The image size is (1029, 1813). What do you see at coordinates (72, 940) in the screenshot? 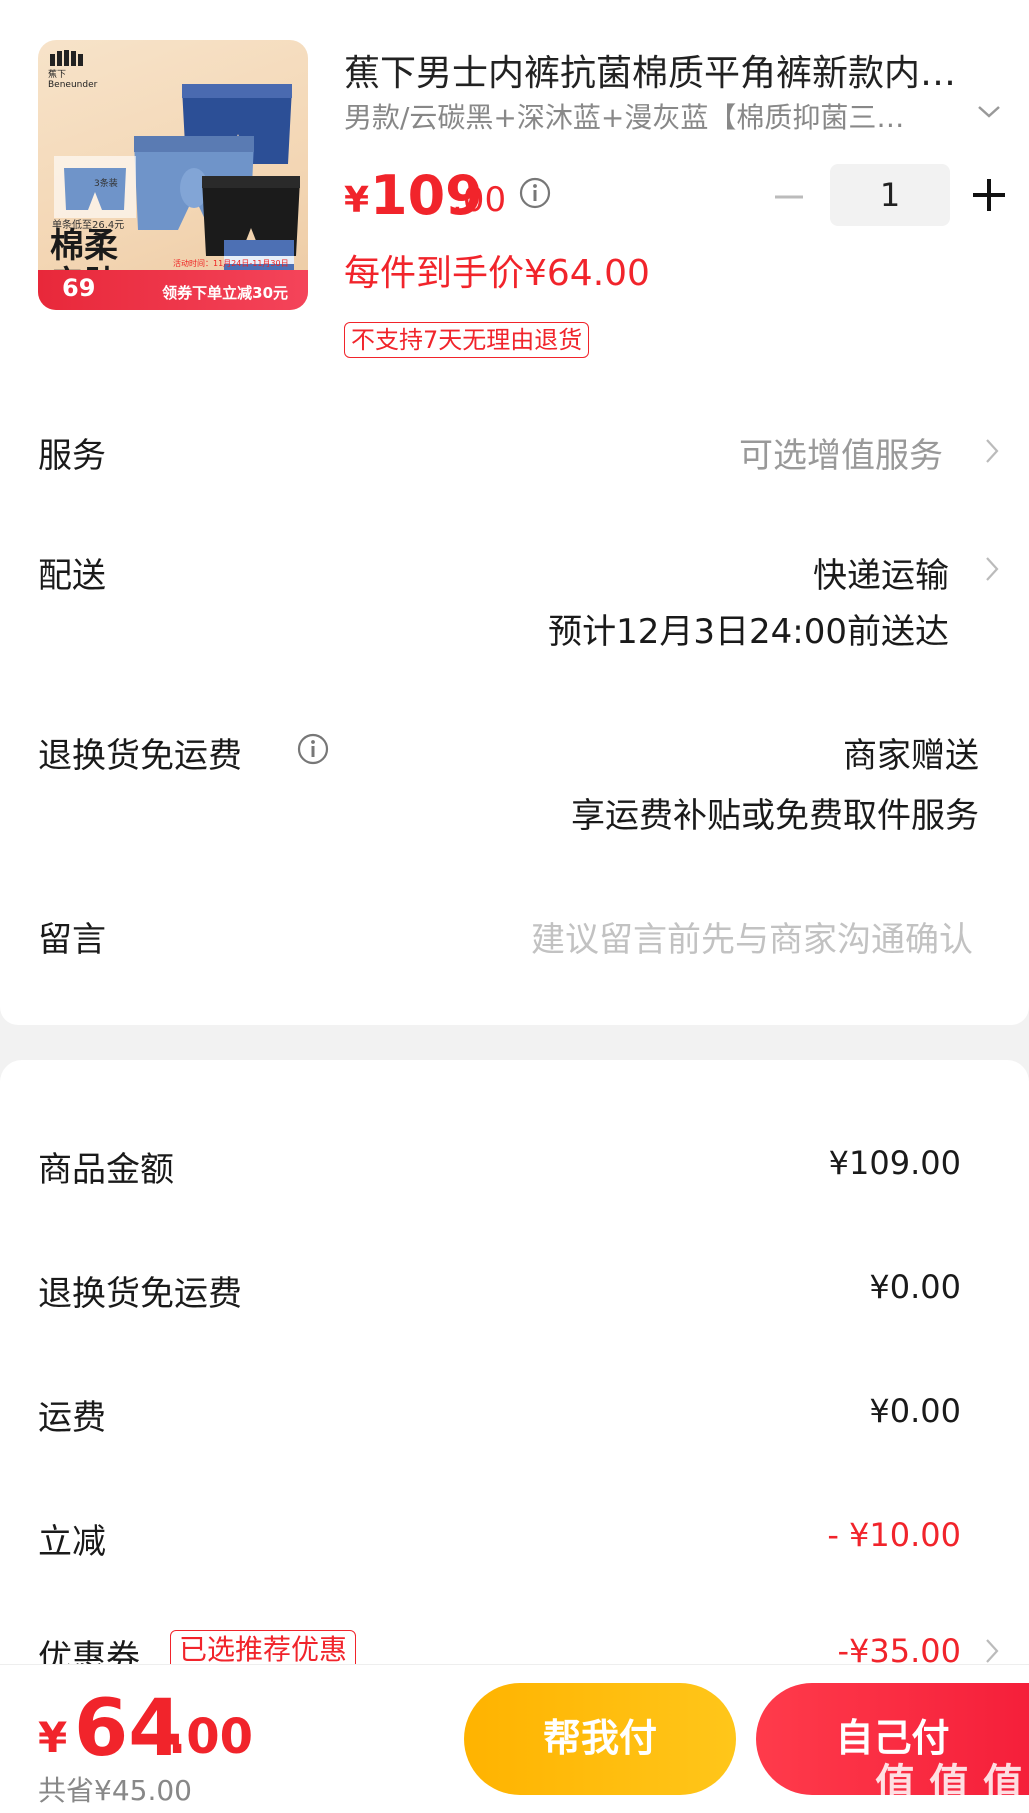
I see `message-label: 留言` at bounding box center [72, 940].